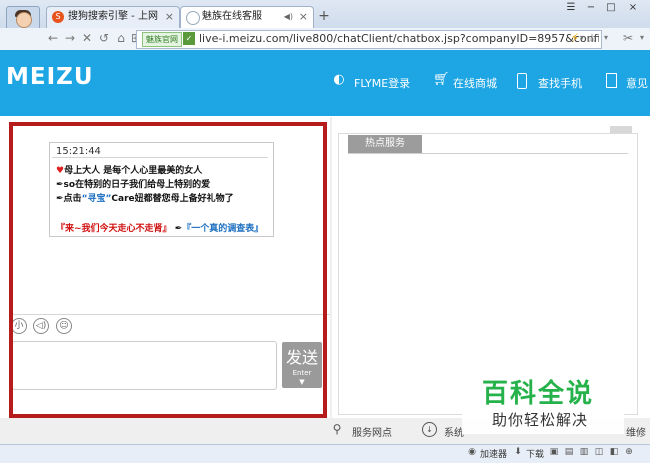 The height and width of the screenshot is (463, 650). Describe the element at coordinates (642, 38) in the screenshot. I see `tools-dropdown-icon: ▾` at that location.